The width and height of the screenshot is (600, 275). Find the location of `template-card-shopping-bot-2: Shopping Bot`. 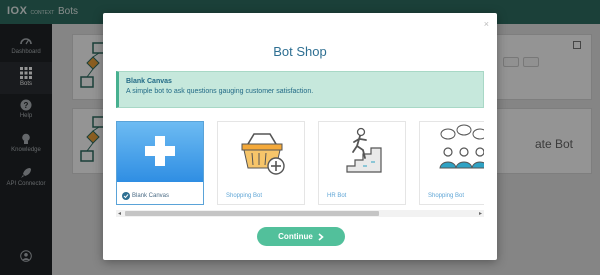

template-card-shopping-bot-2: Shopping Bot is located at coordinates (451, 163).